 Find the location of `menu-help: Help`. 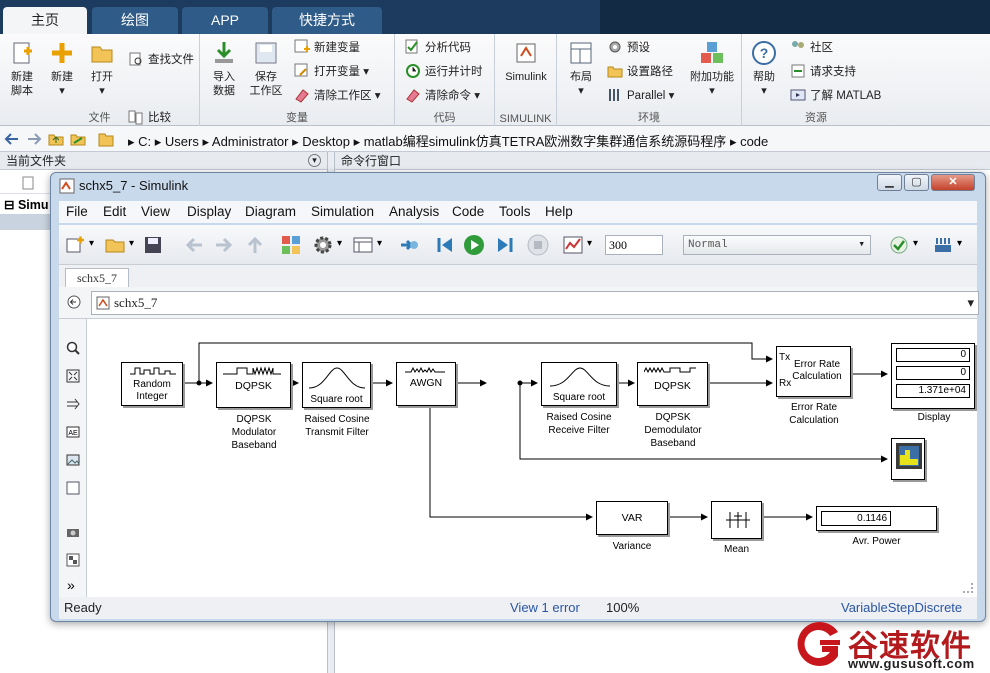

menu-help: Help is located at coordinates (559, 211).